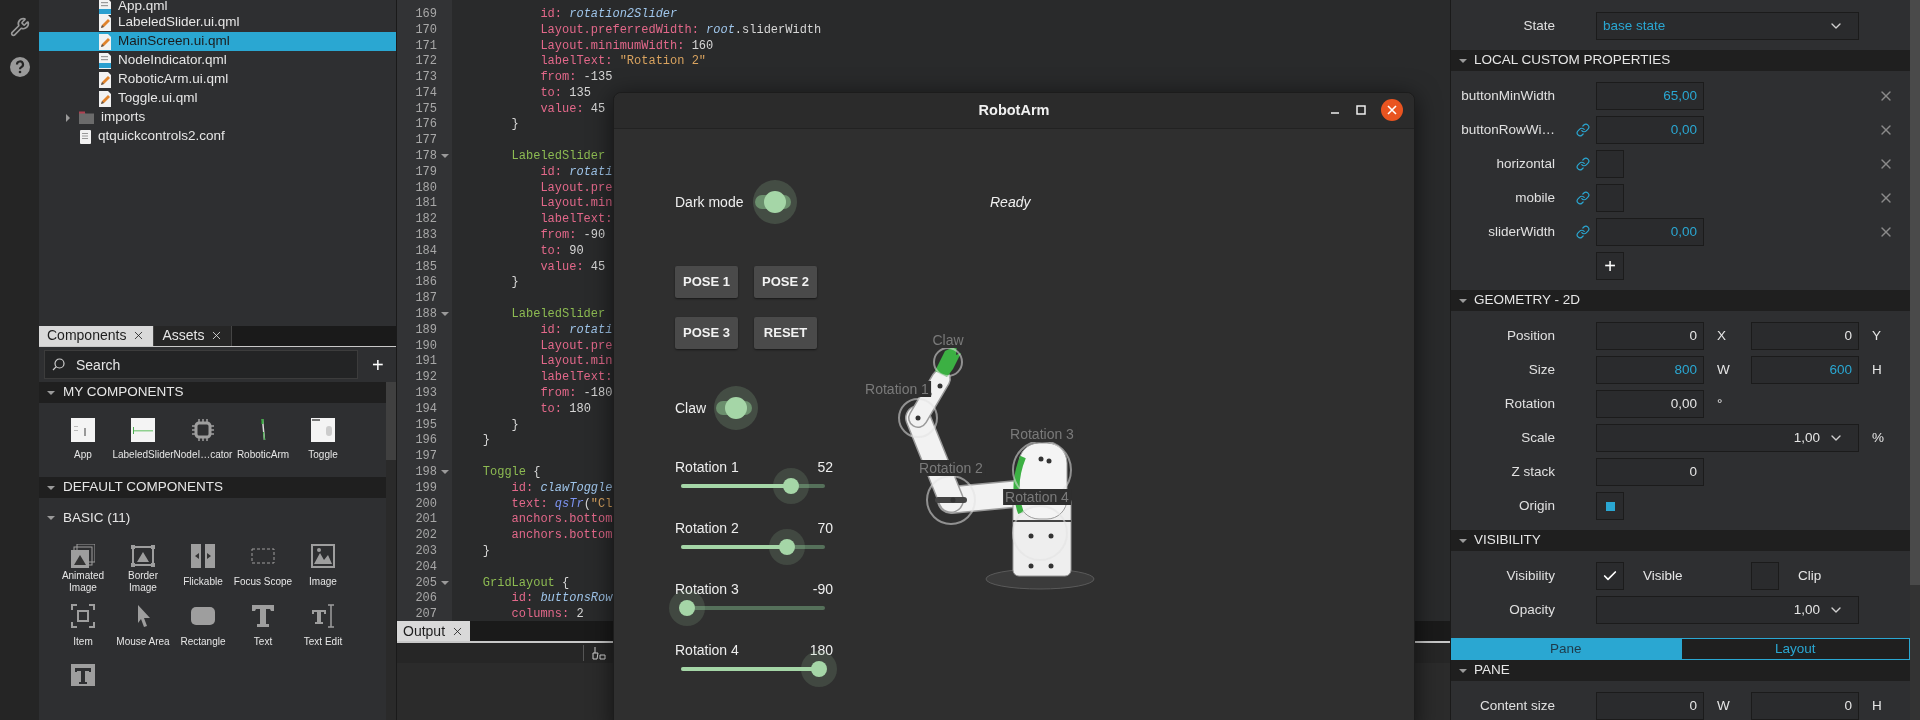  I want to click on property-label: horizontal, so click(1525, 163).